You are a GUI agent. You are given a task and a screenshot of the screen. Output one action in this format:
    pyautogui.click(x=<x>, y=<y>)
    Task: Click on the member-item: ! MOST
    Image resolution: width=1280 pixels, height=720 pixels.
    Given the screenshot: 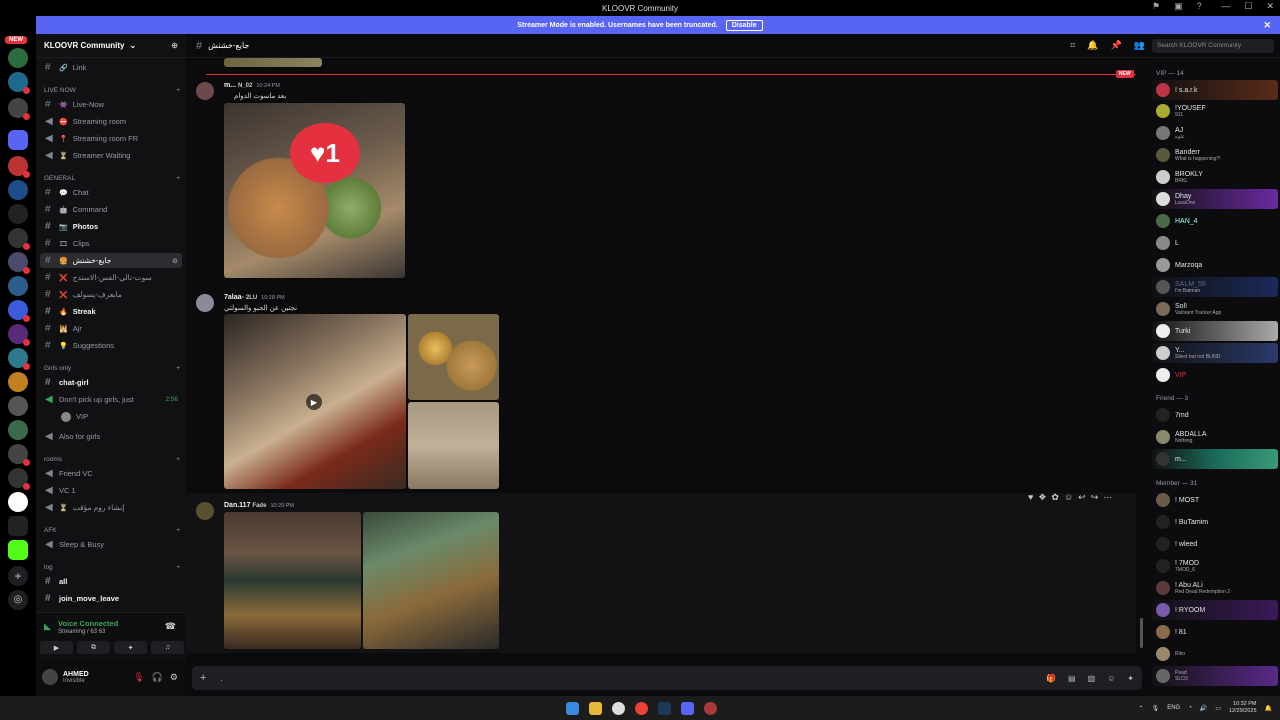 What is the action you would take?
    pyautogui.click(x=1215, y=500)
    